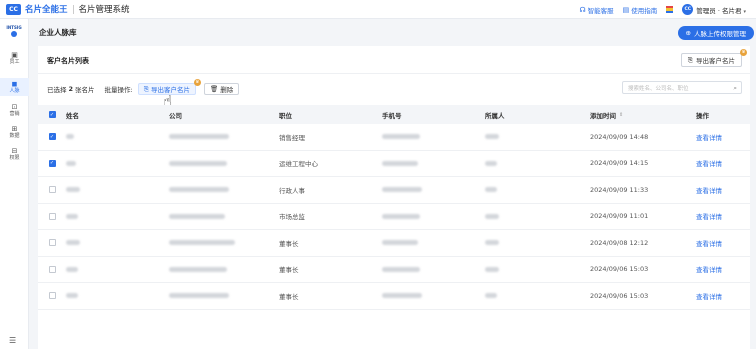 The width and height of the screenshot is (756, 349). I want to click on collapse-menu-icon: ☰, so click(12, 340).